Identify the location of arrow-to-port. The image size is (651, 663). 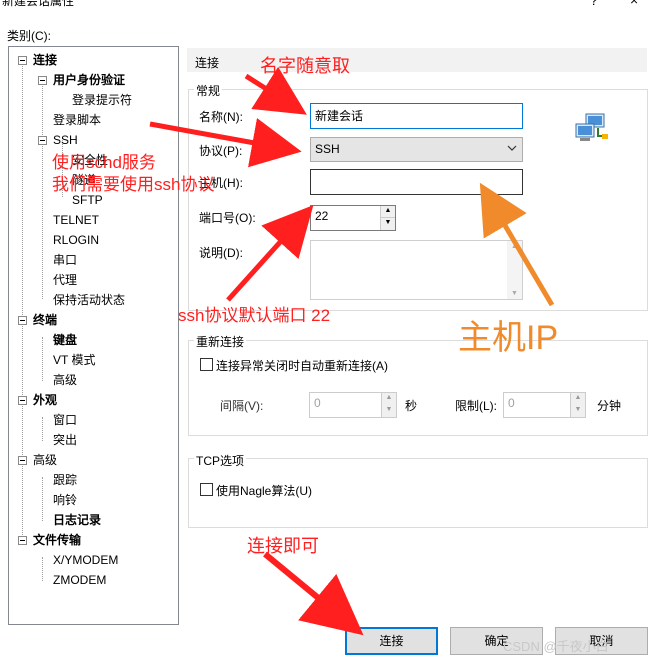
(270, 253).